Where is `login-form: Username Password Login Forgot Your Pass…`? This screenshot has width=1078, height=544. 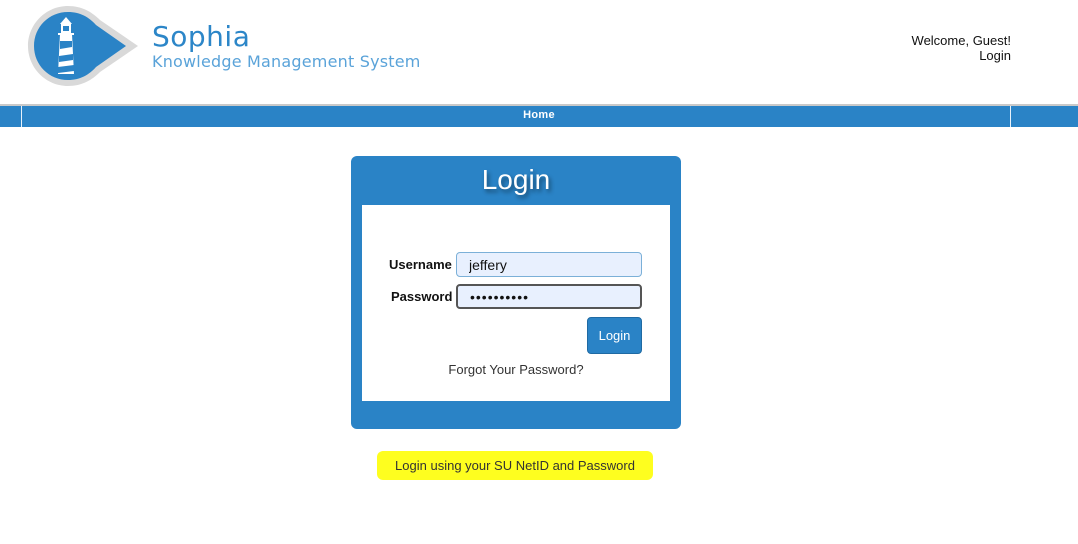
login-form: Username Password Login Forgot Your Pass… is located at coordinates (516, 303).